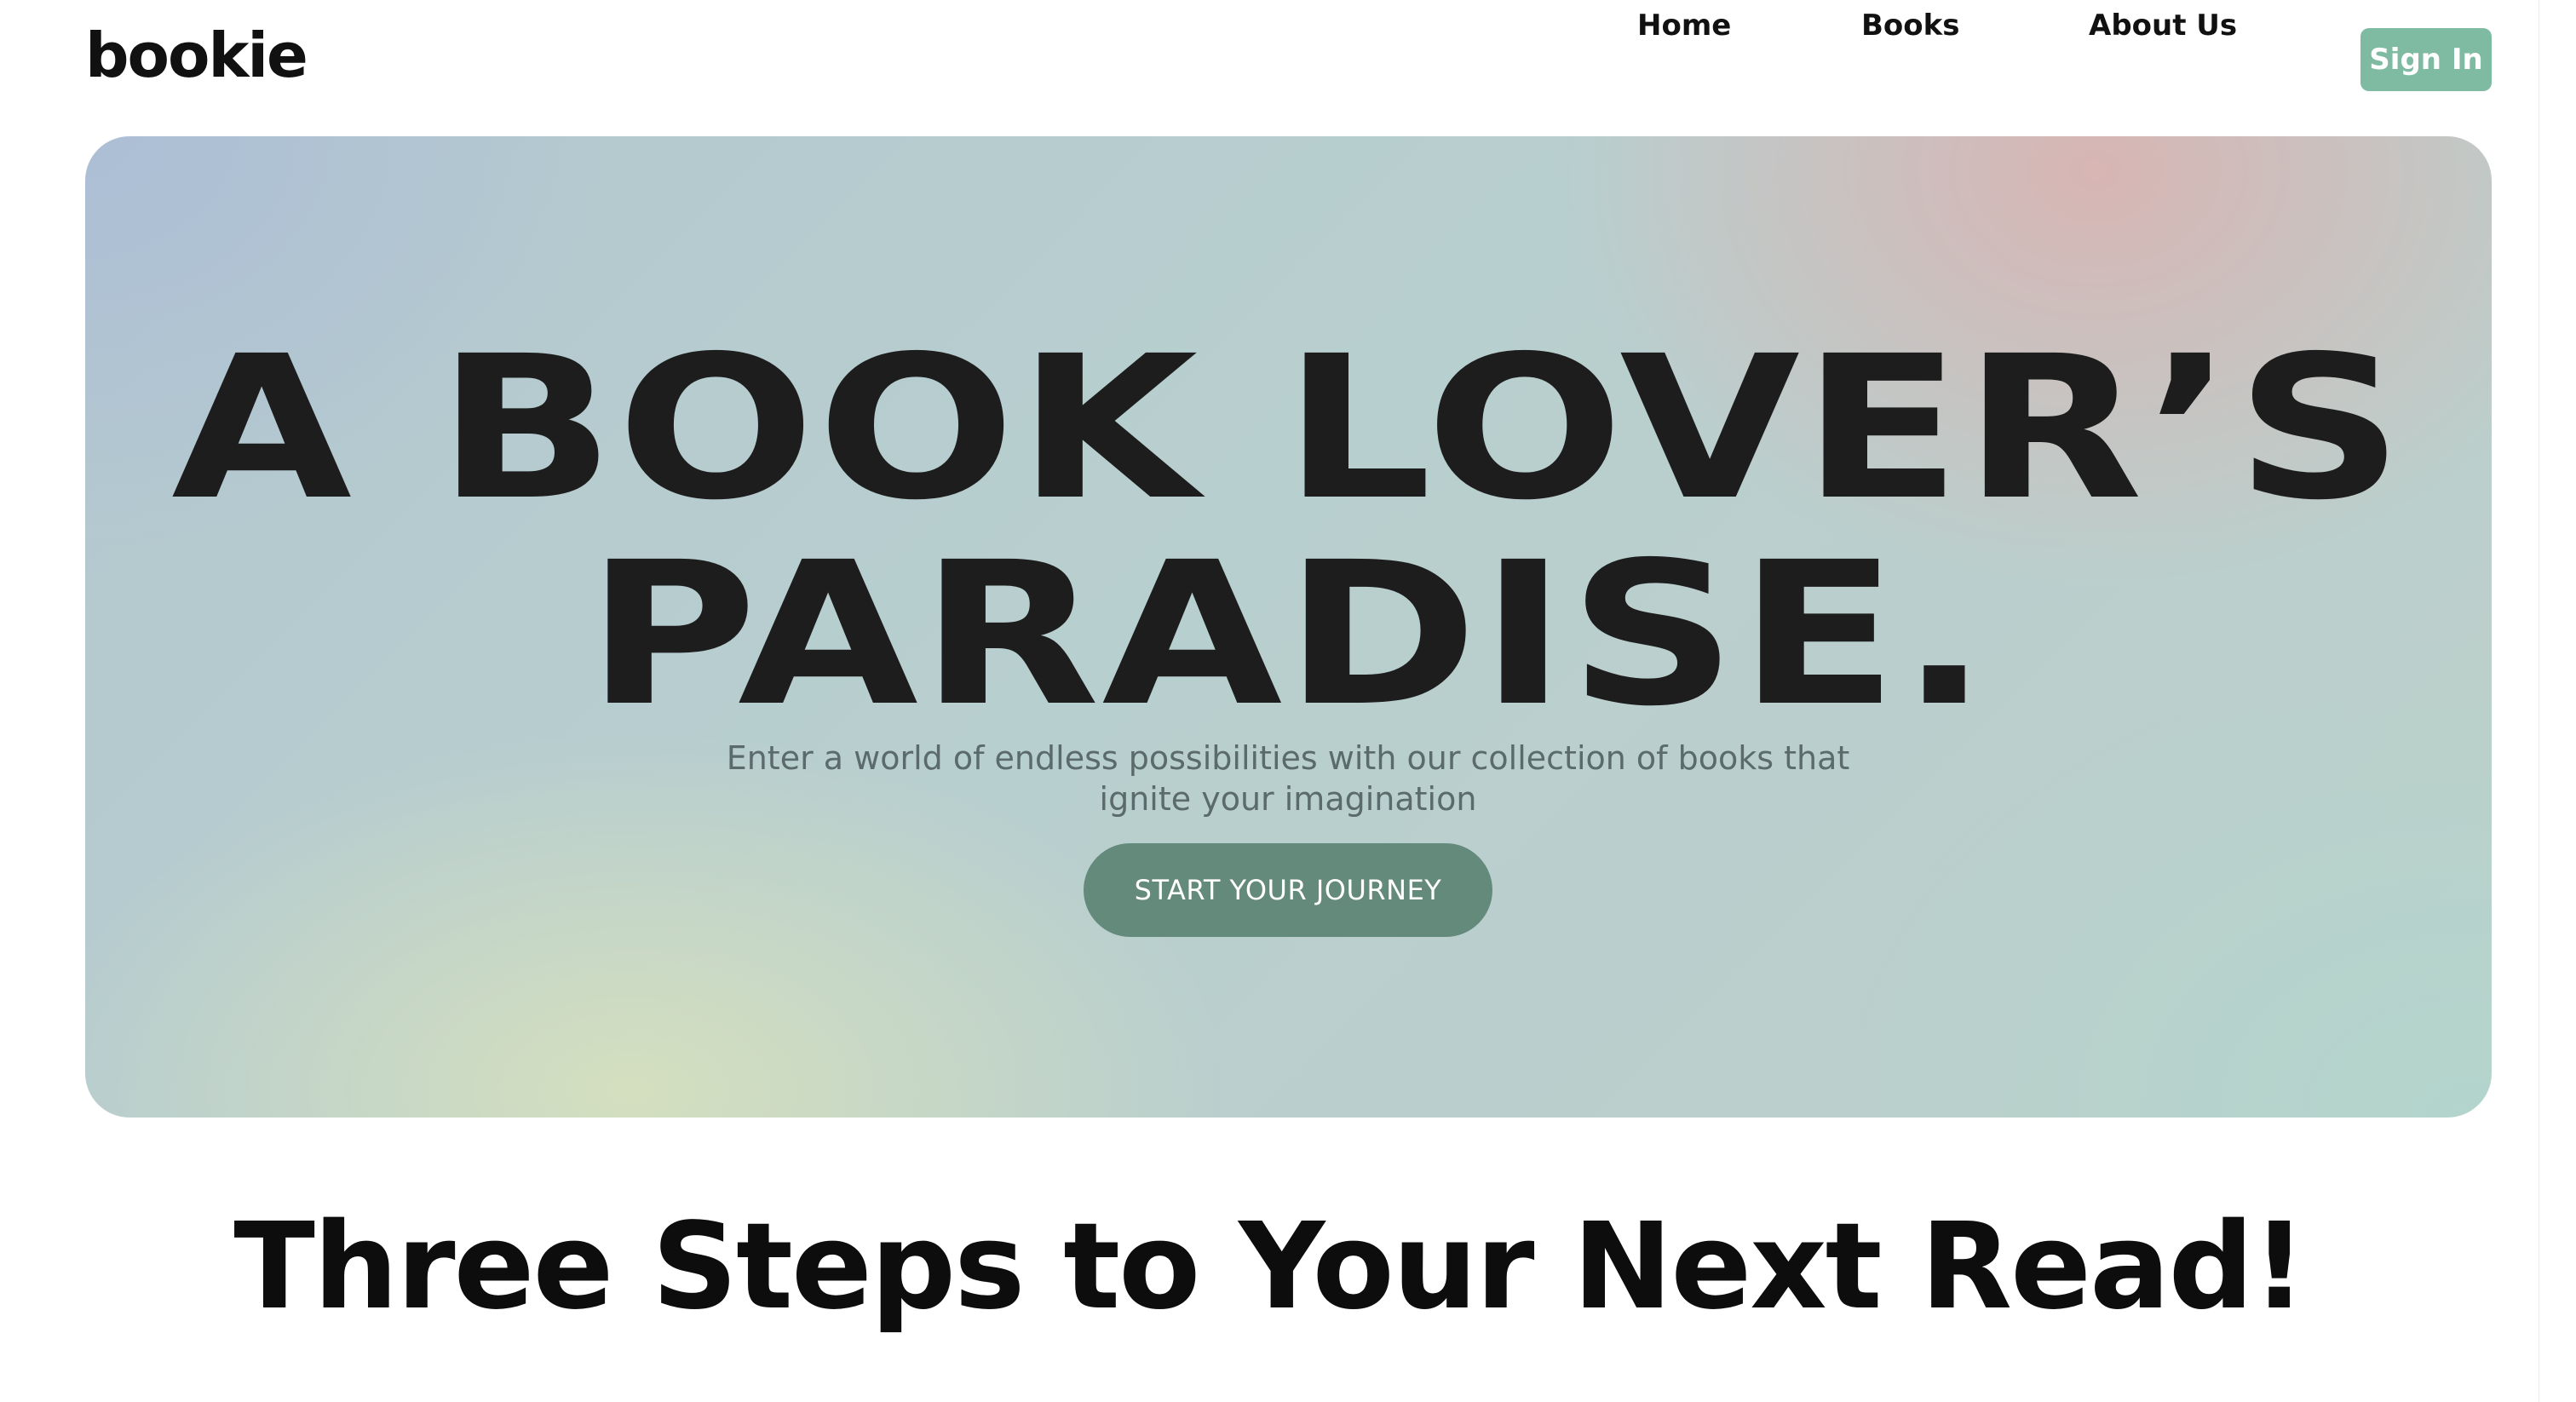 This screenshot has height=1402, width=2576. I want to click on nav-link-books: Books, so click(1910, 25).